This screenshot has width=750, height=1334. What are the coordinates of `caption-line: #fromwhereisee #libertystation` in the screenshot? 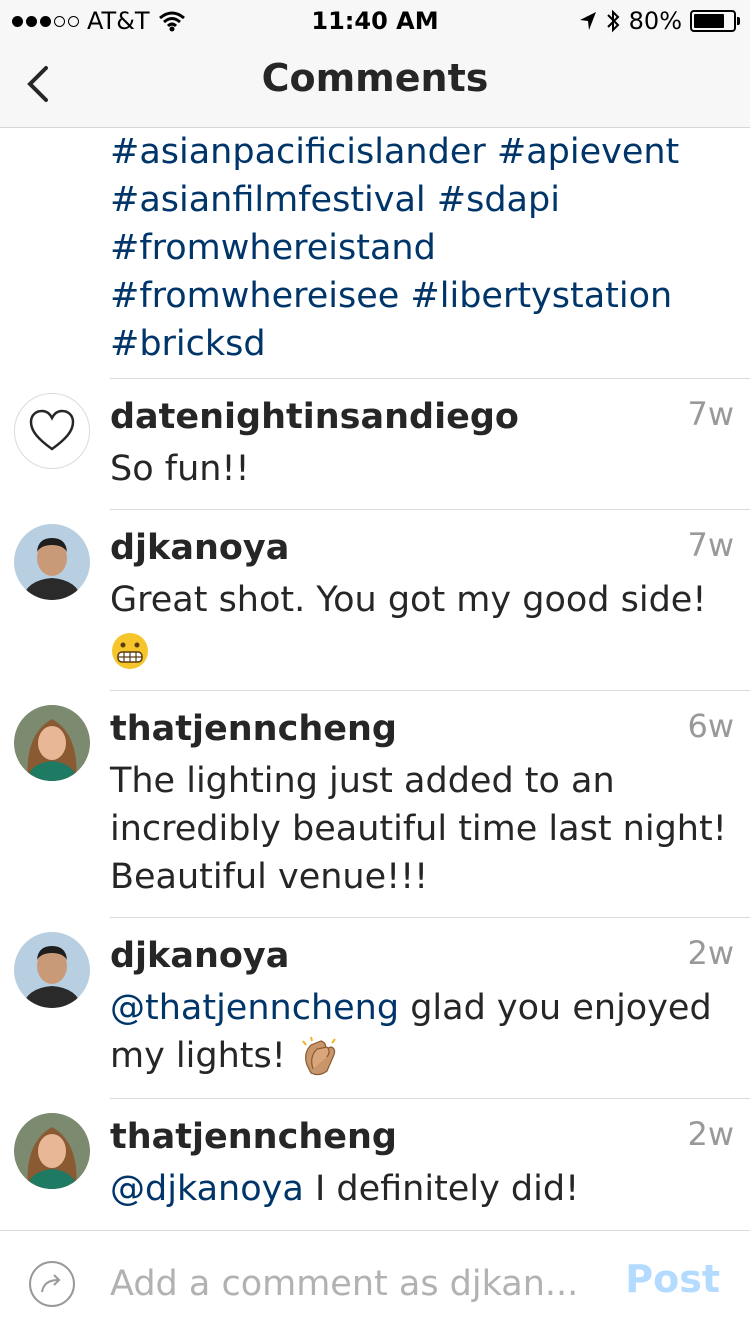 It's located at (420, 296).